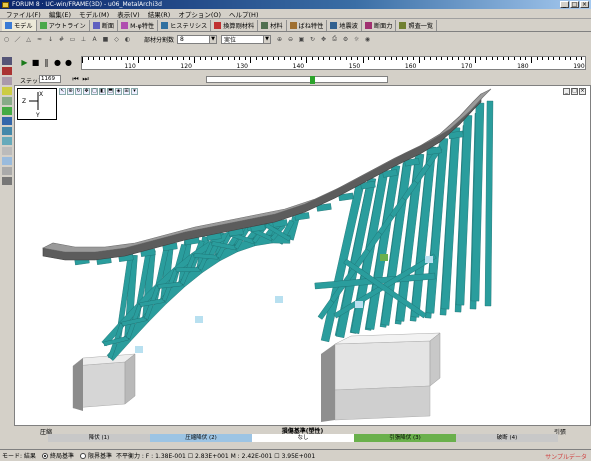 This screenshot has height=461, width=591. Describe the element at coordinates (7, 101) in the screenshot. I see `select-node-icon` at that location.